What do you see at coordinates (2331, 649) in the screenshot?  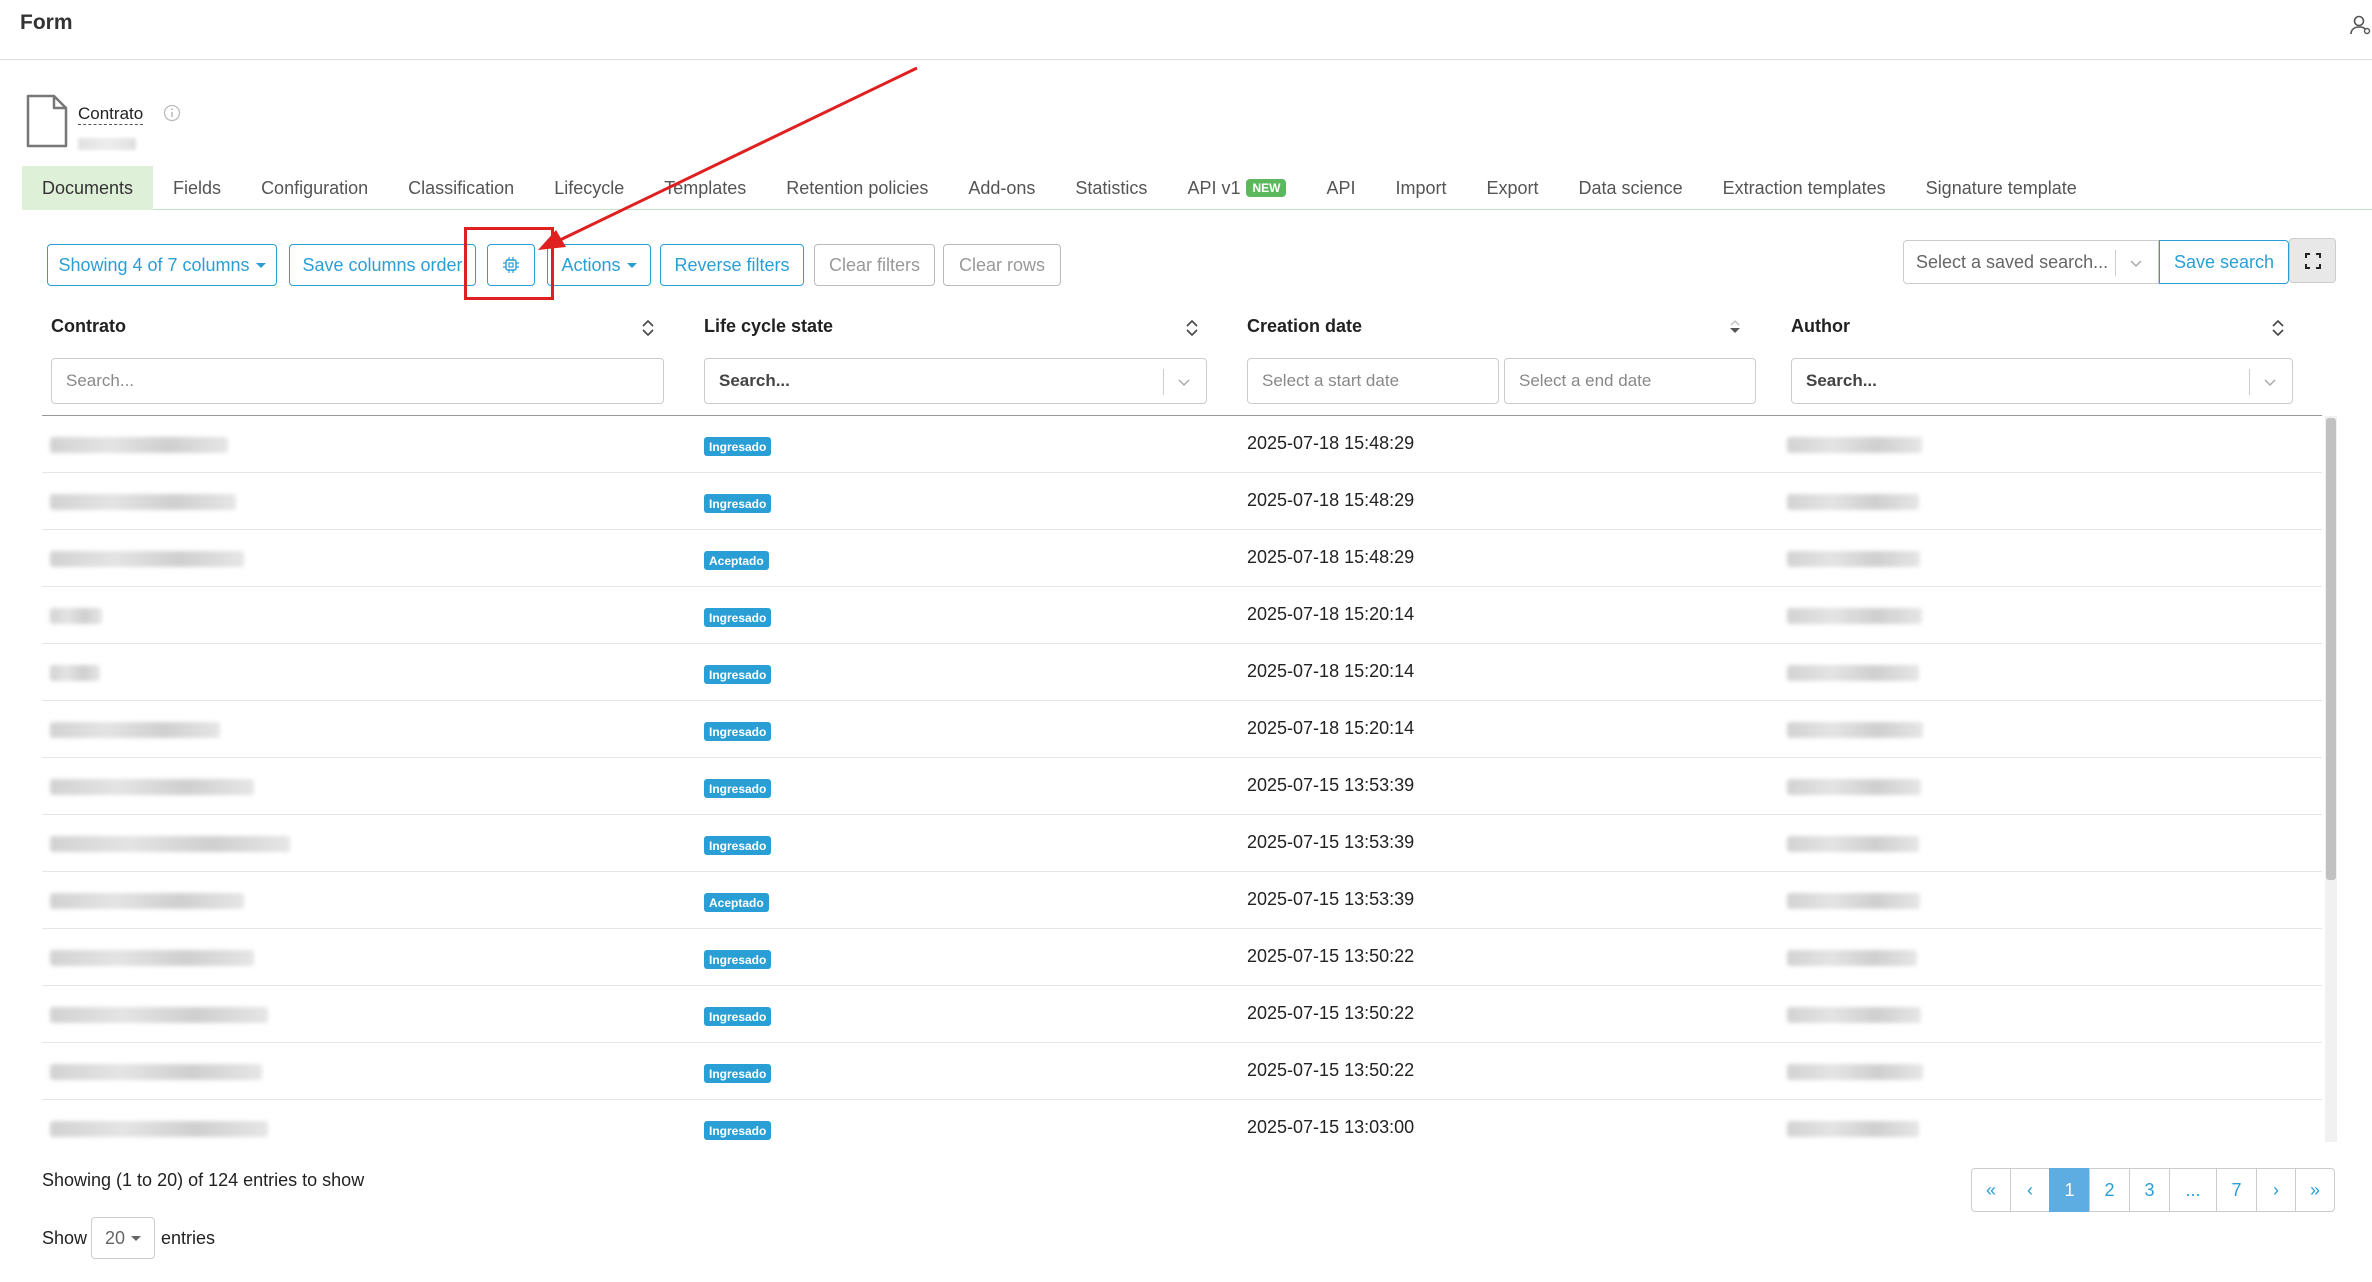 I see `table-scrollbar-thumb` at bounding box center [2331, 649].